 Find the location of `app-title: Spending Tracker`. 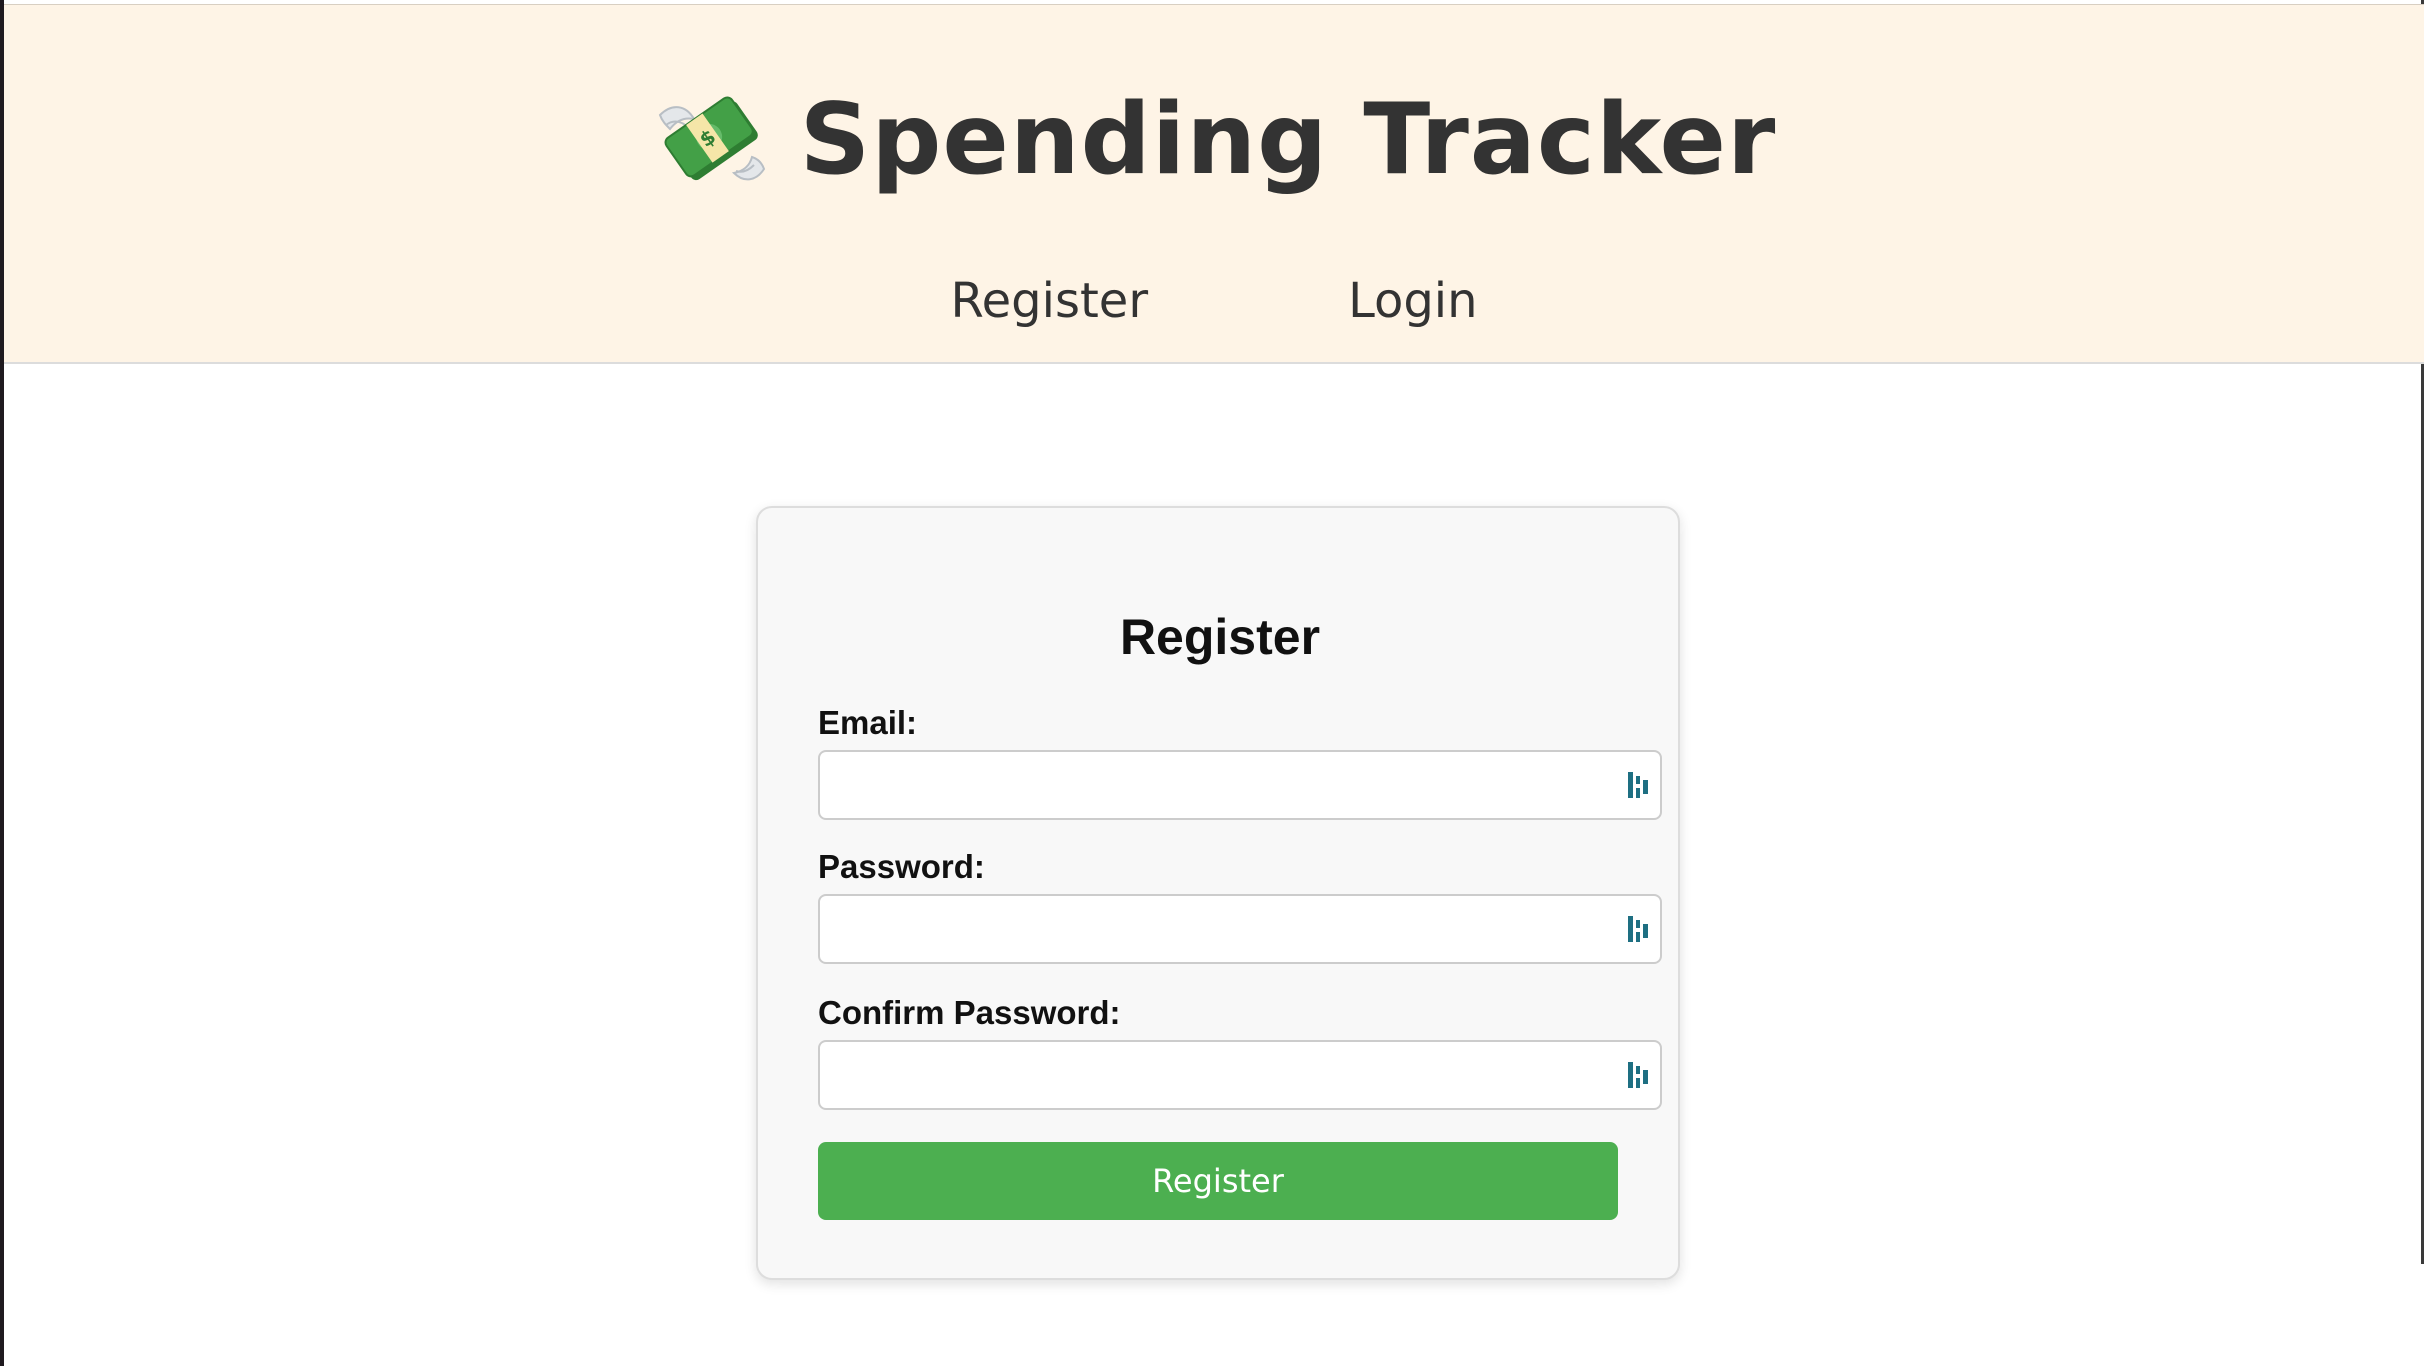

app-title: Spending Tracker is located at coordinates (1288, 140).